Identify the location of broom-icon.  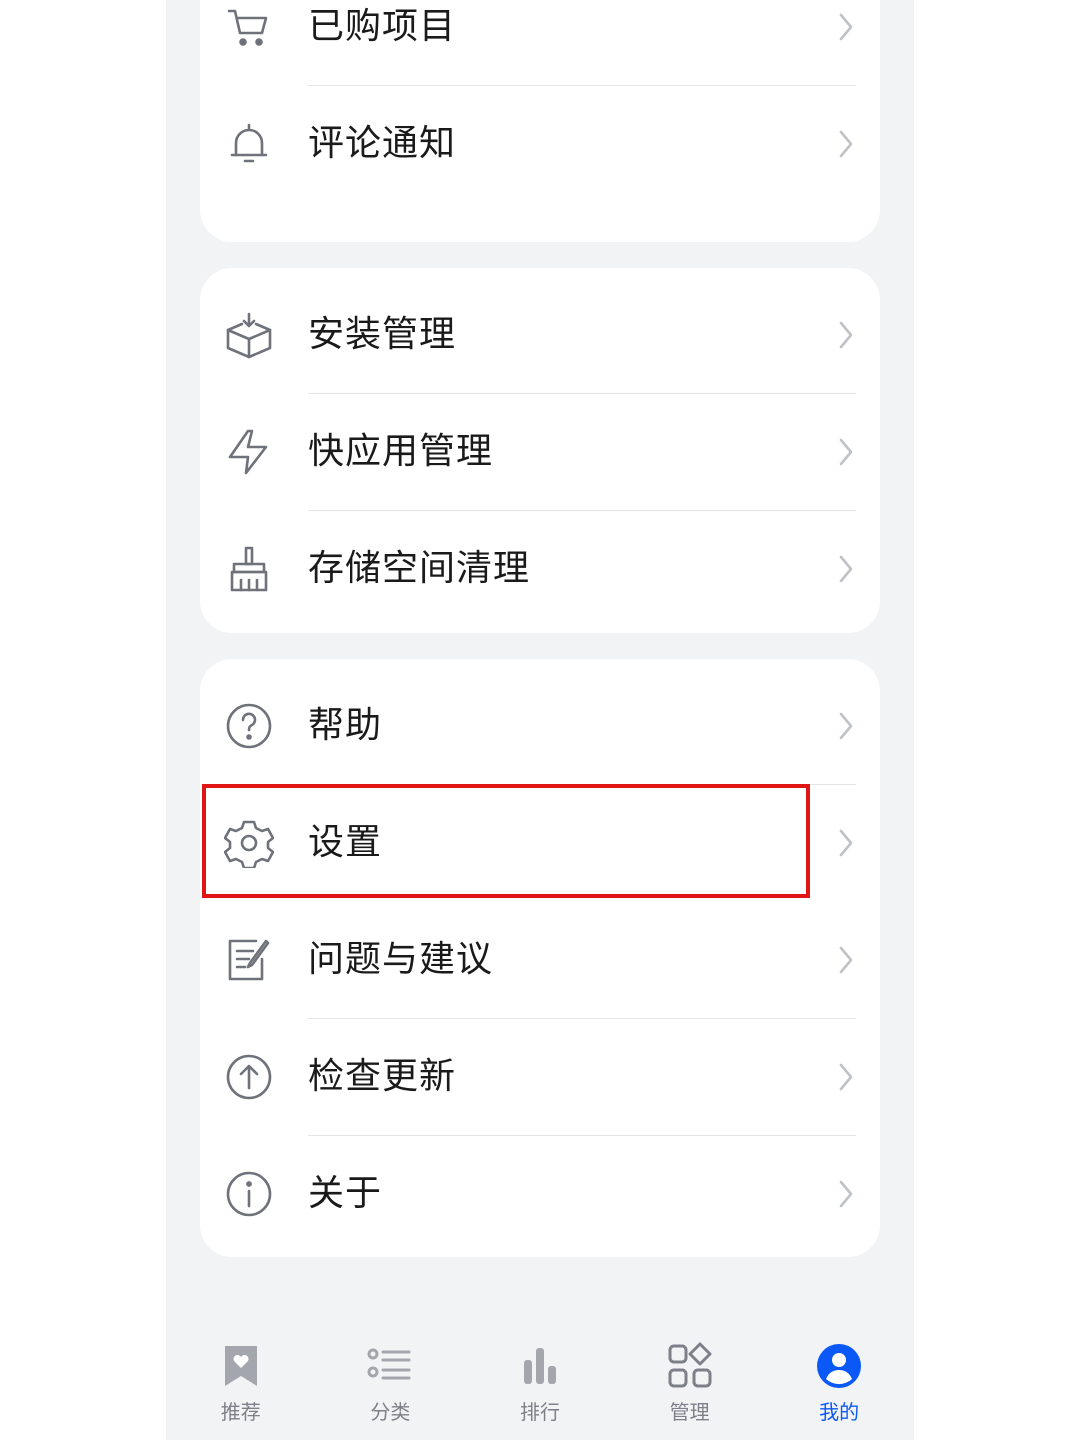
(249, 569).